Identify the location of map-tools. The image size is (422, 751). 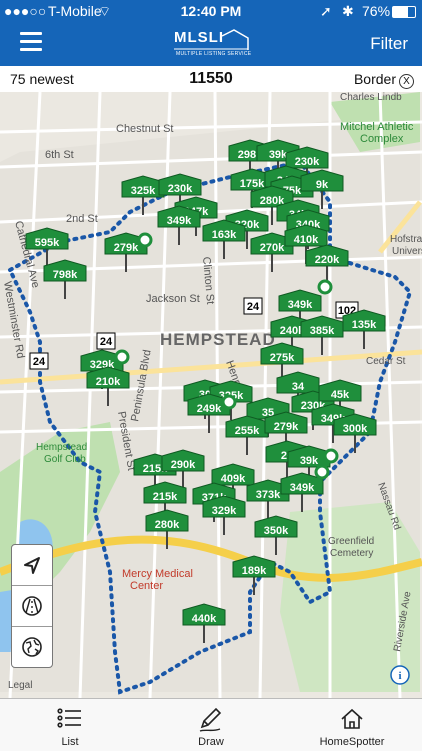
(32, 606).